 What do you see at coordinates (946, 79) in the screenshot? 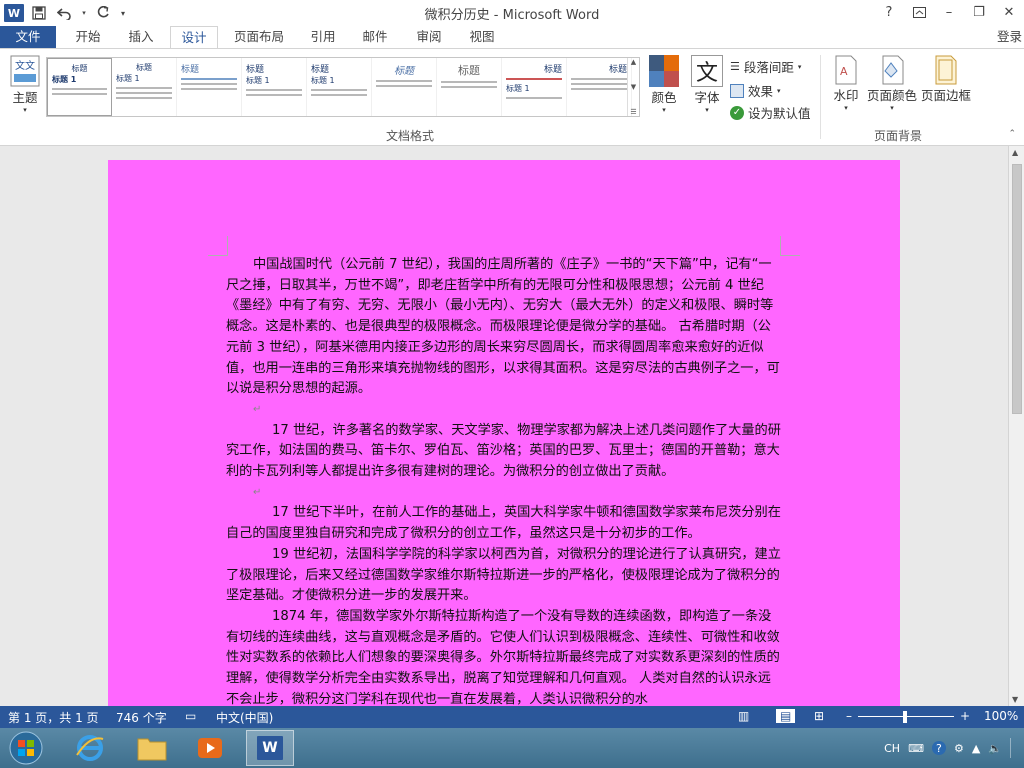
I see `page-border-button: 页面边框` at bounding box center [946, 79].